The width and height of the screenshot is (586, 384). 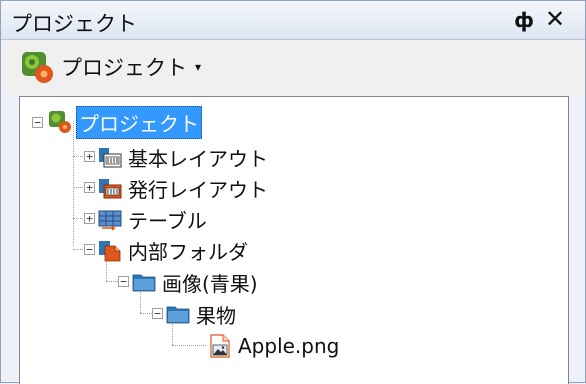 What do you see at coordinates (216, 315) in the screenshot?
I see `tree-item-label: 果物` at bounding box center [216, 315].